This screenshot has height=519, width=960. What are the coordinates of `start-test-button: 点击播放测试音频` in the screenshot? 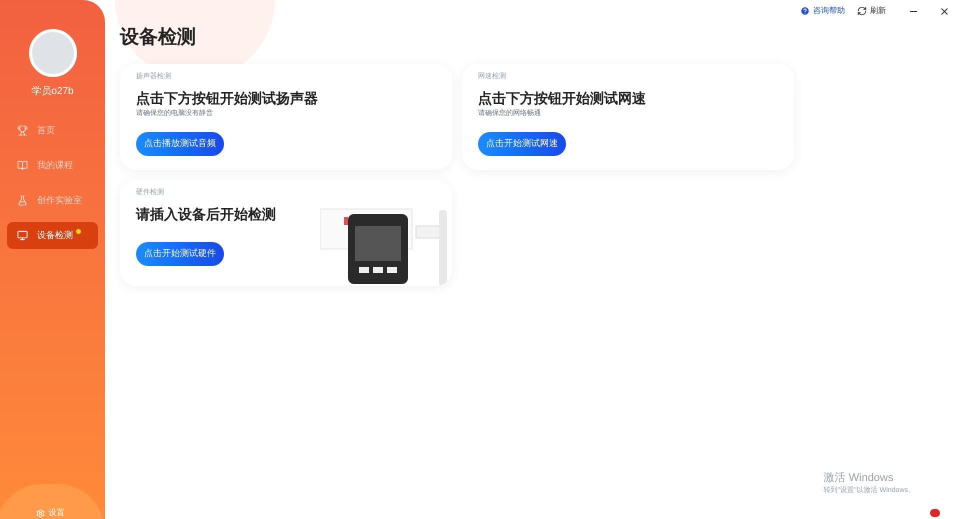 It's located at (180, 144).